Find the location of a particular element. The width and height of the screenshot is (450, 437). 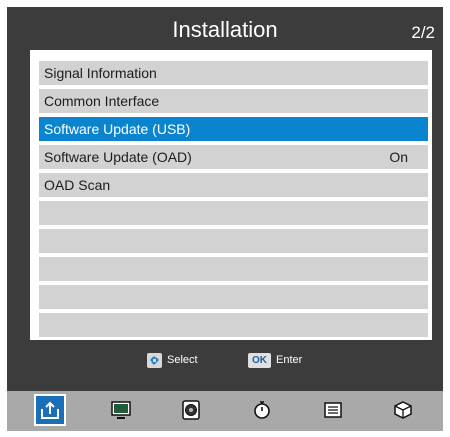

enter-hint: OK Enter is located at coordinates (275, 360).